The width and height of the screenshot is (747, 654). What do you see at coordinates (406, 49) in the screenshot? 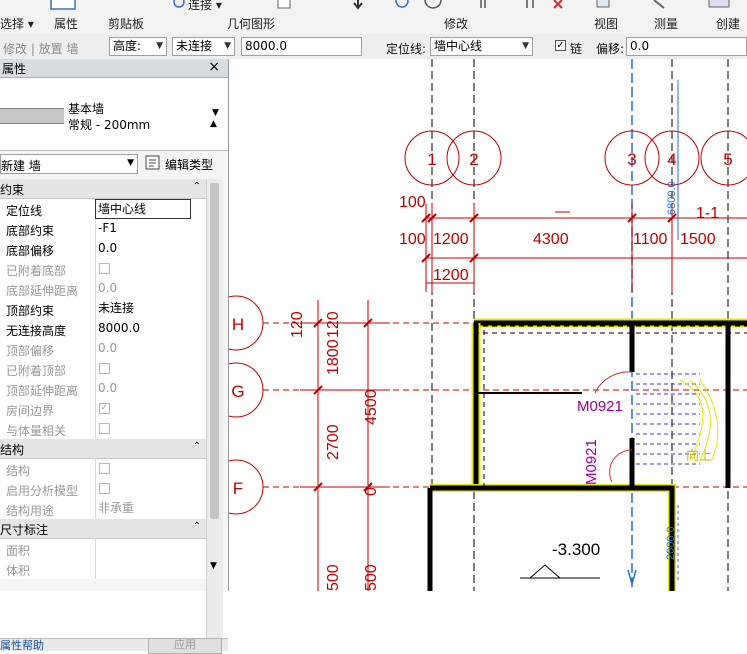
I see `location-line-label: 定位线:` at bounding box center [406, 49].